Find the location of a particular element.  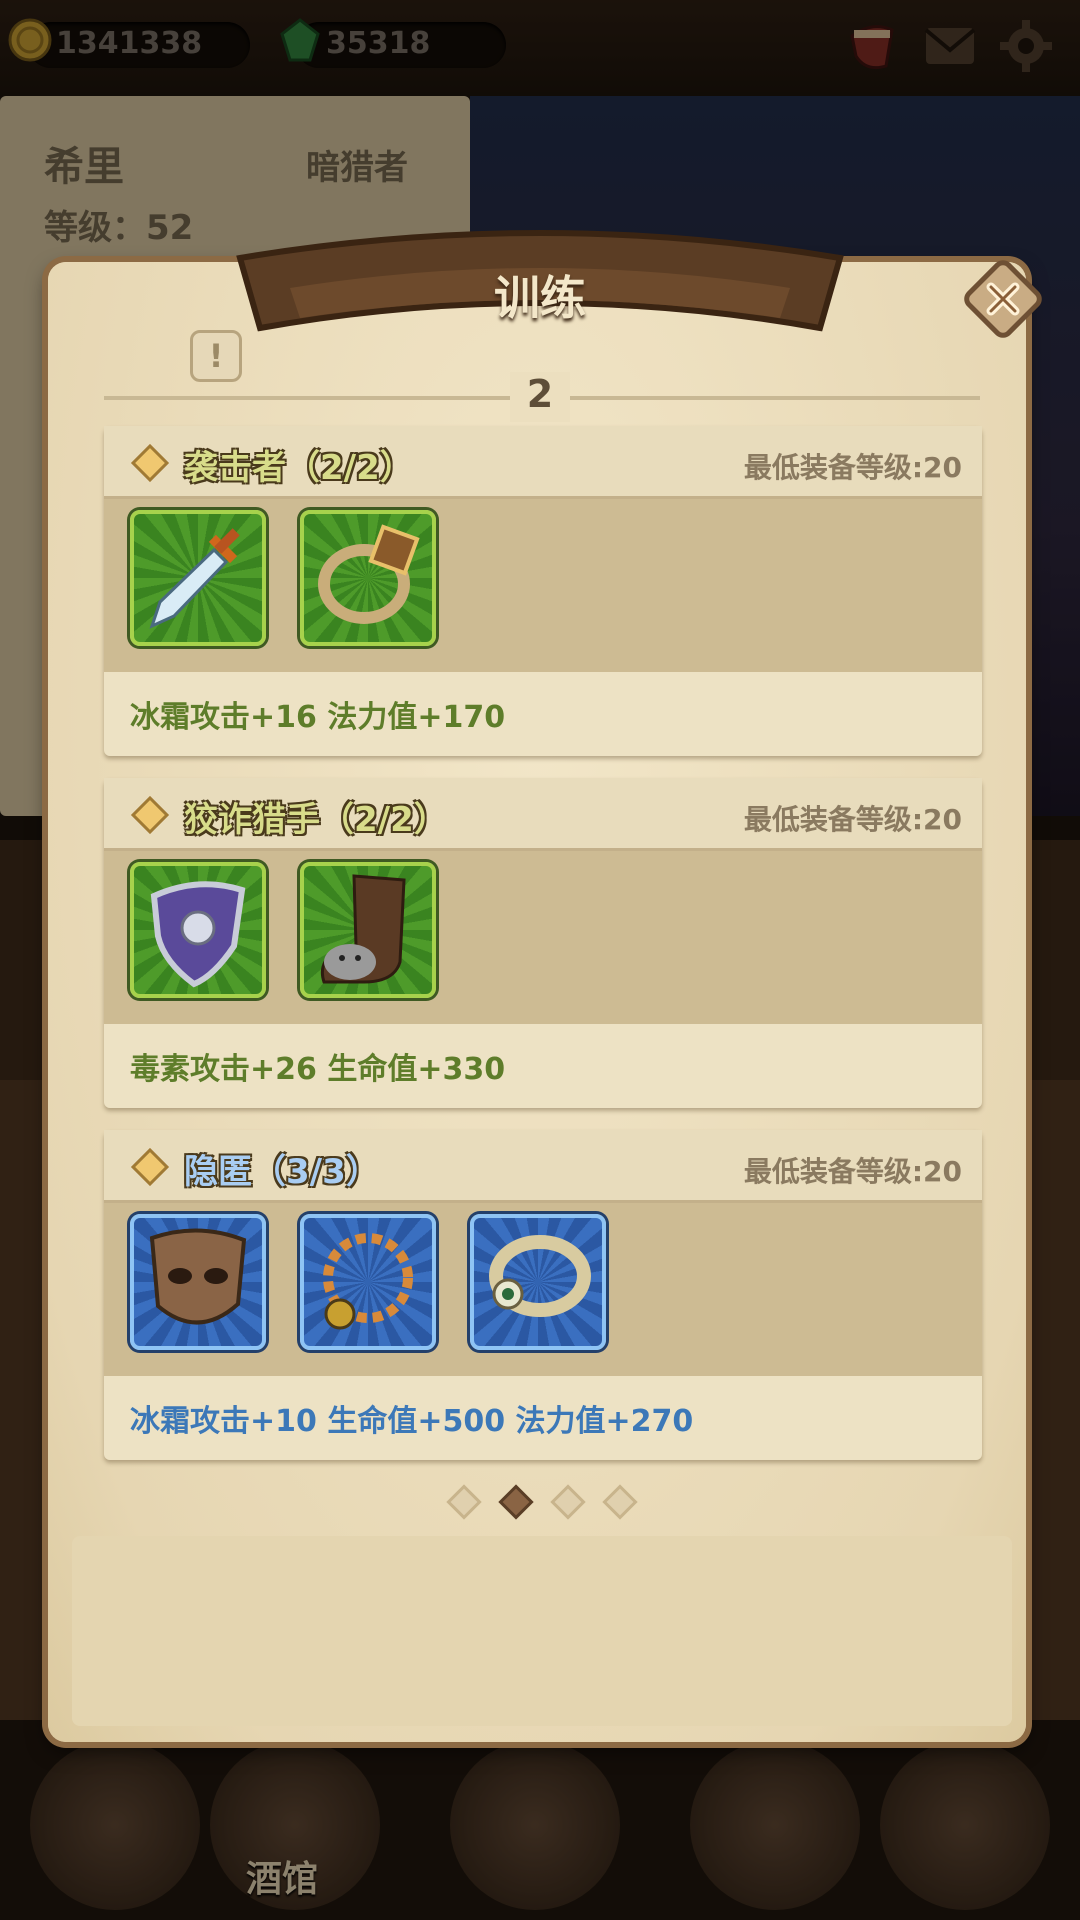

item-slot-ring is located at coordinates (368, 578).